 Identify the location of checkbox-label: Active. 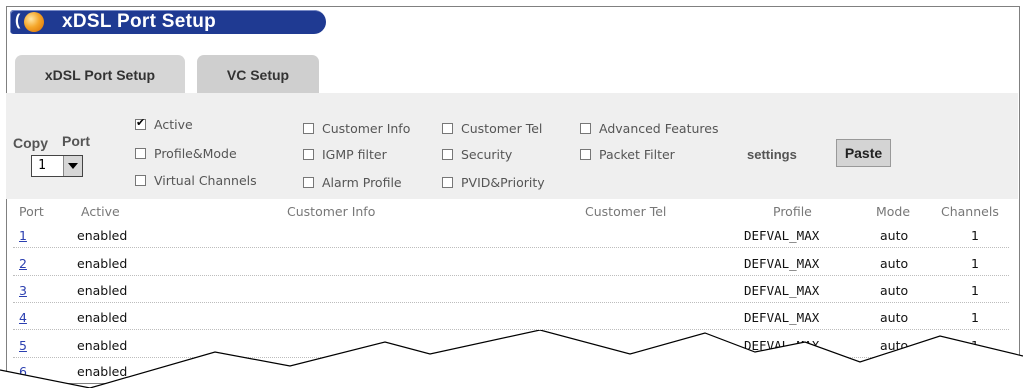
(173, 124).